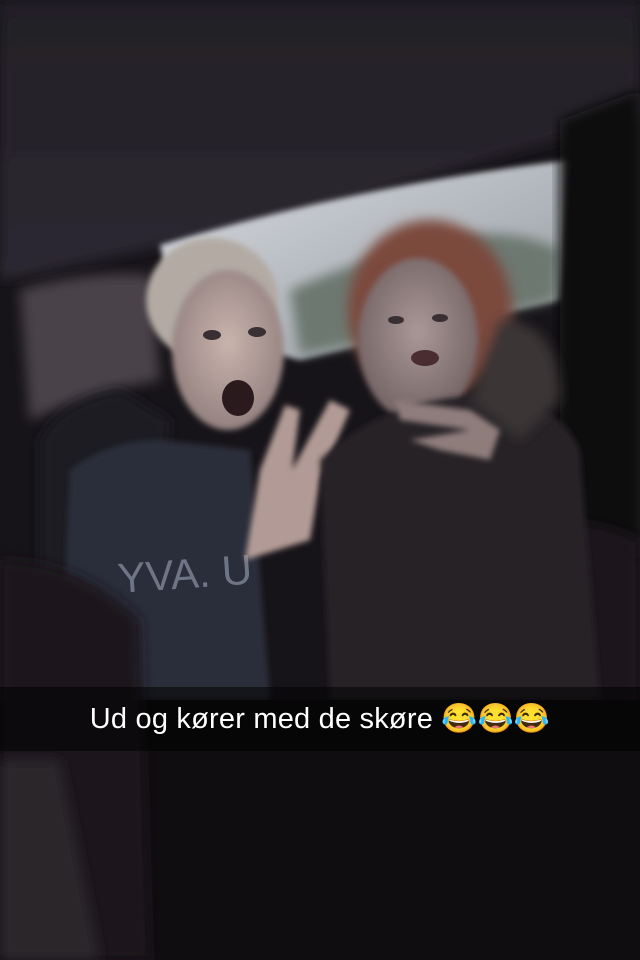 This screenshot has width=640, height=960. I want to click on caption-text: Ud og kører med de skøre 😂😂😂, so click(320, 719).